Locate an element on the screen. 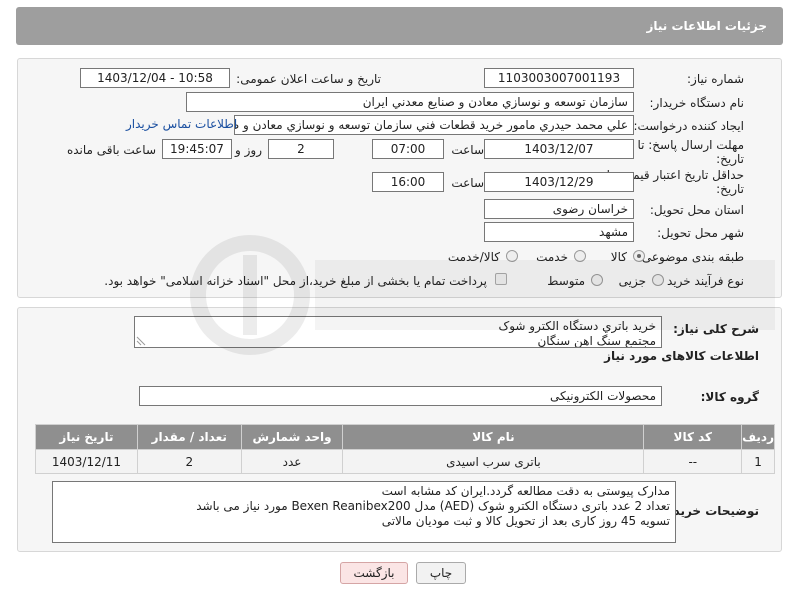 This screenshot has height=598, width=789. cell-unit: عدد is located at coordinates (292, 461).